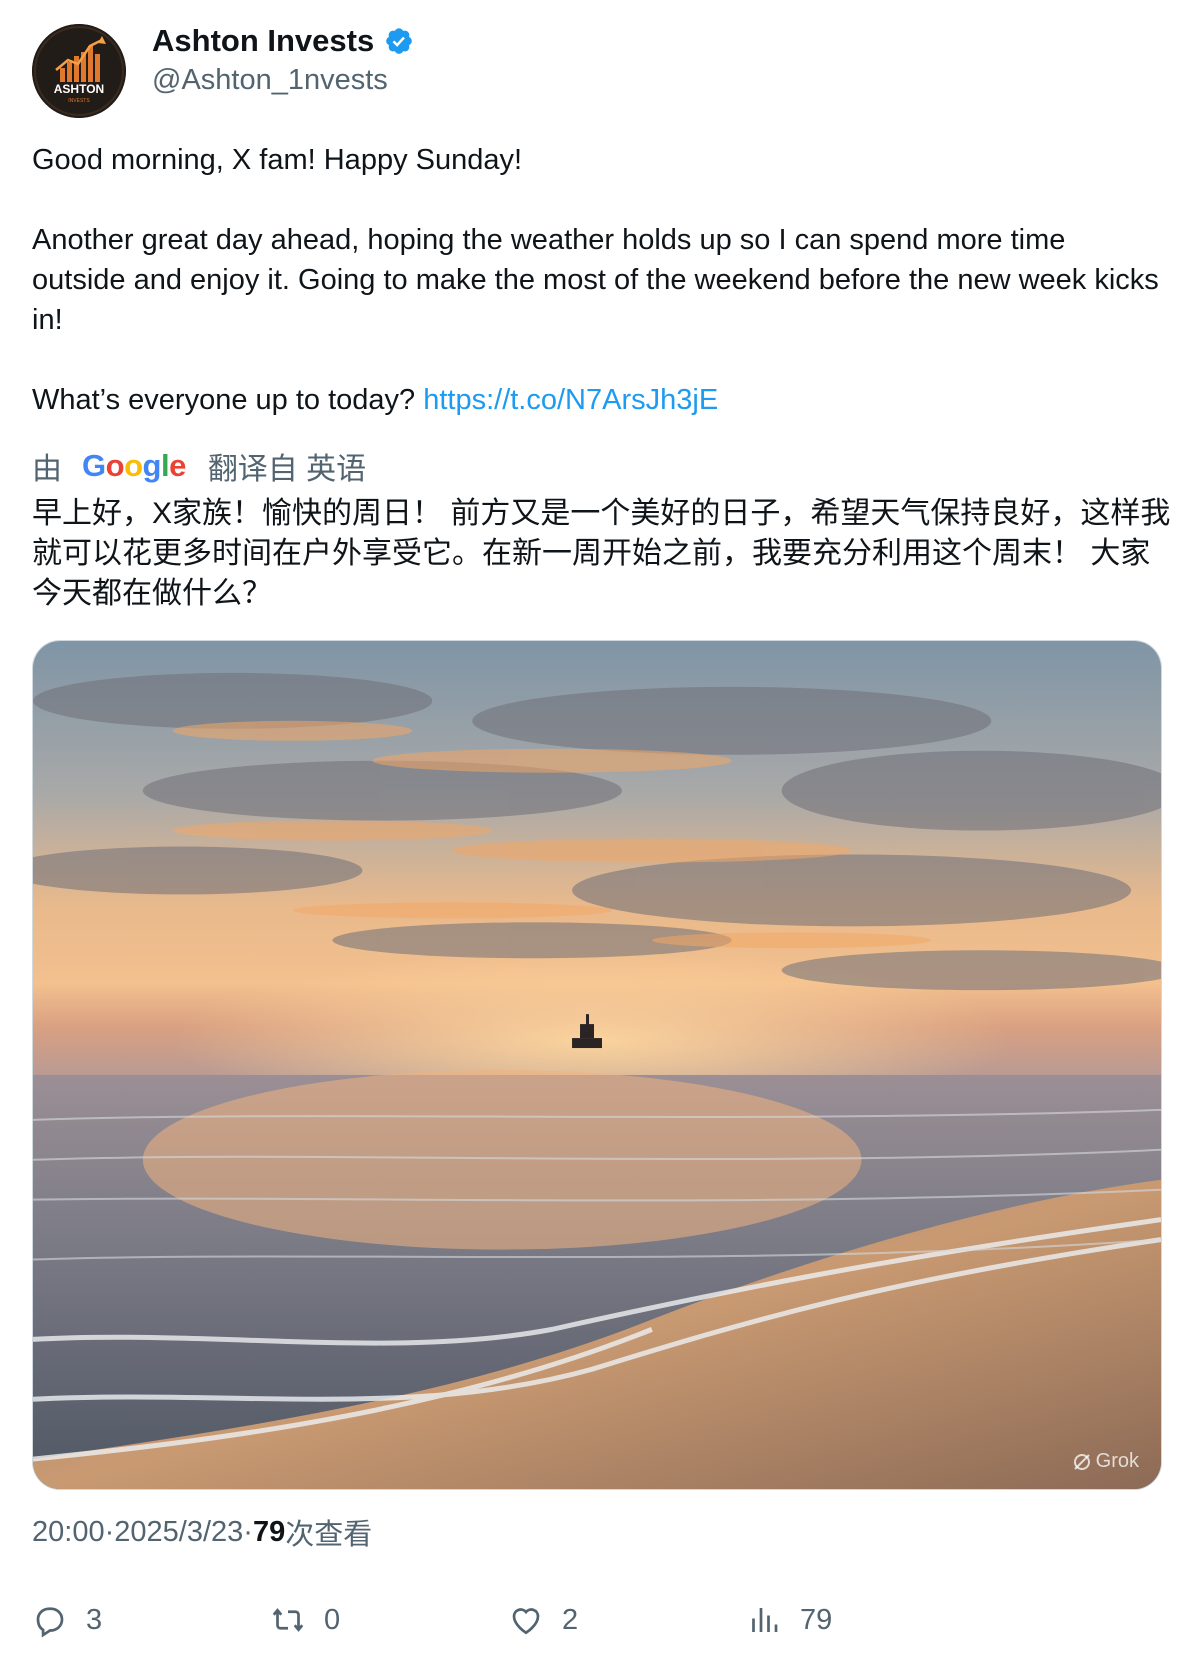 The width and height of the screenshot is (1196, 1668). I want to click on grok-icon, so click(1081, 1461).